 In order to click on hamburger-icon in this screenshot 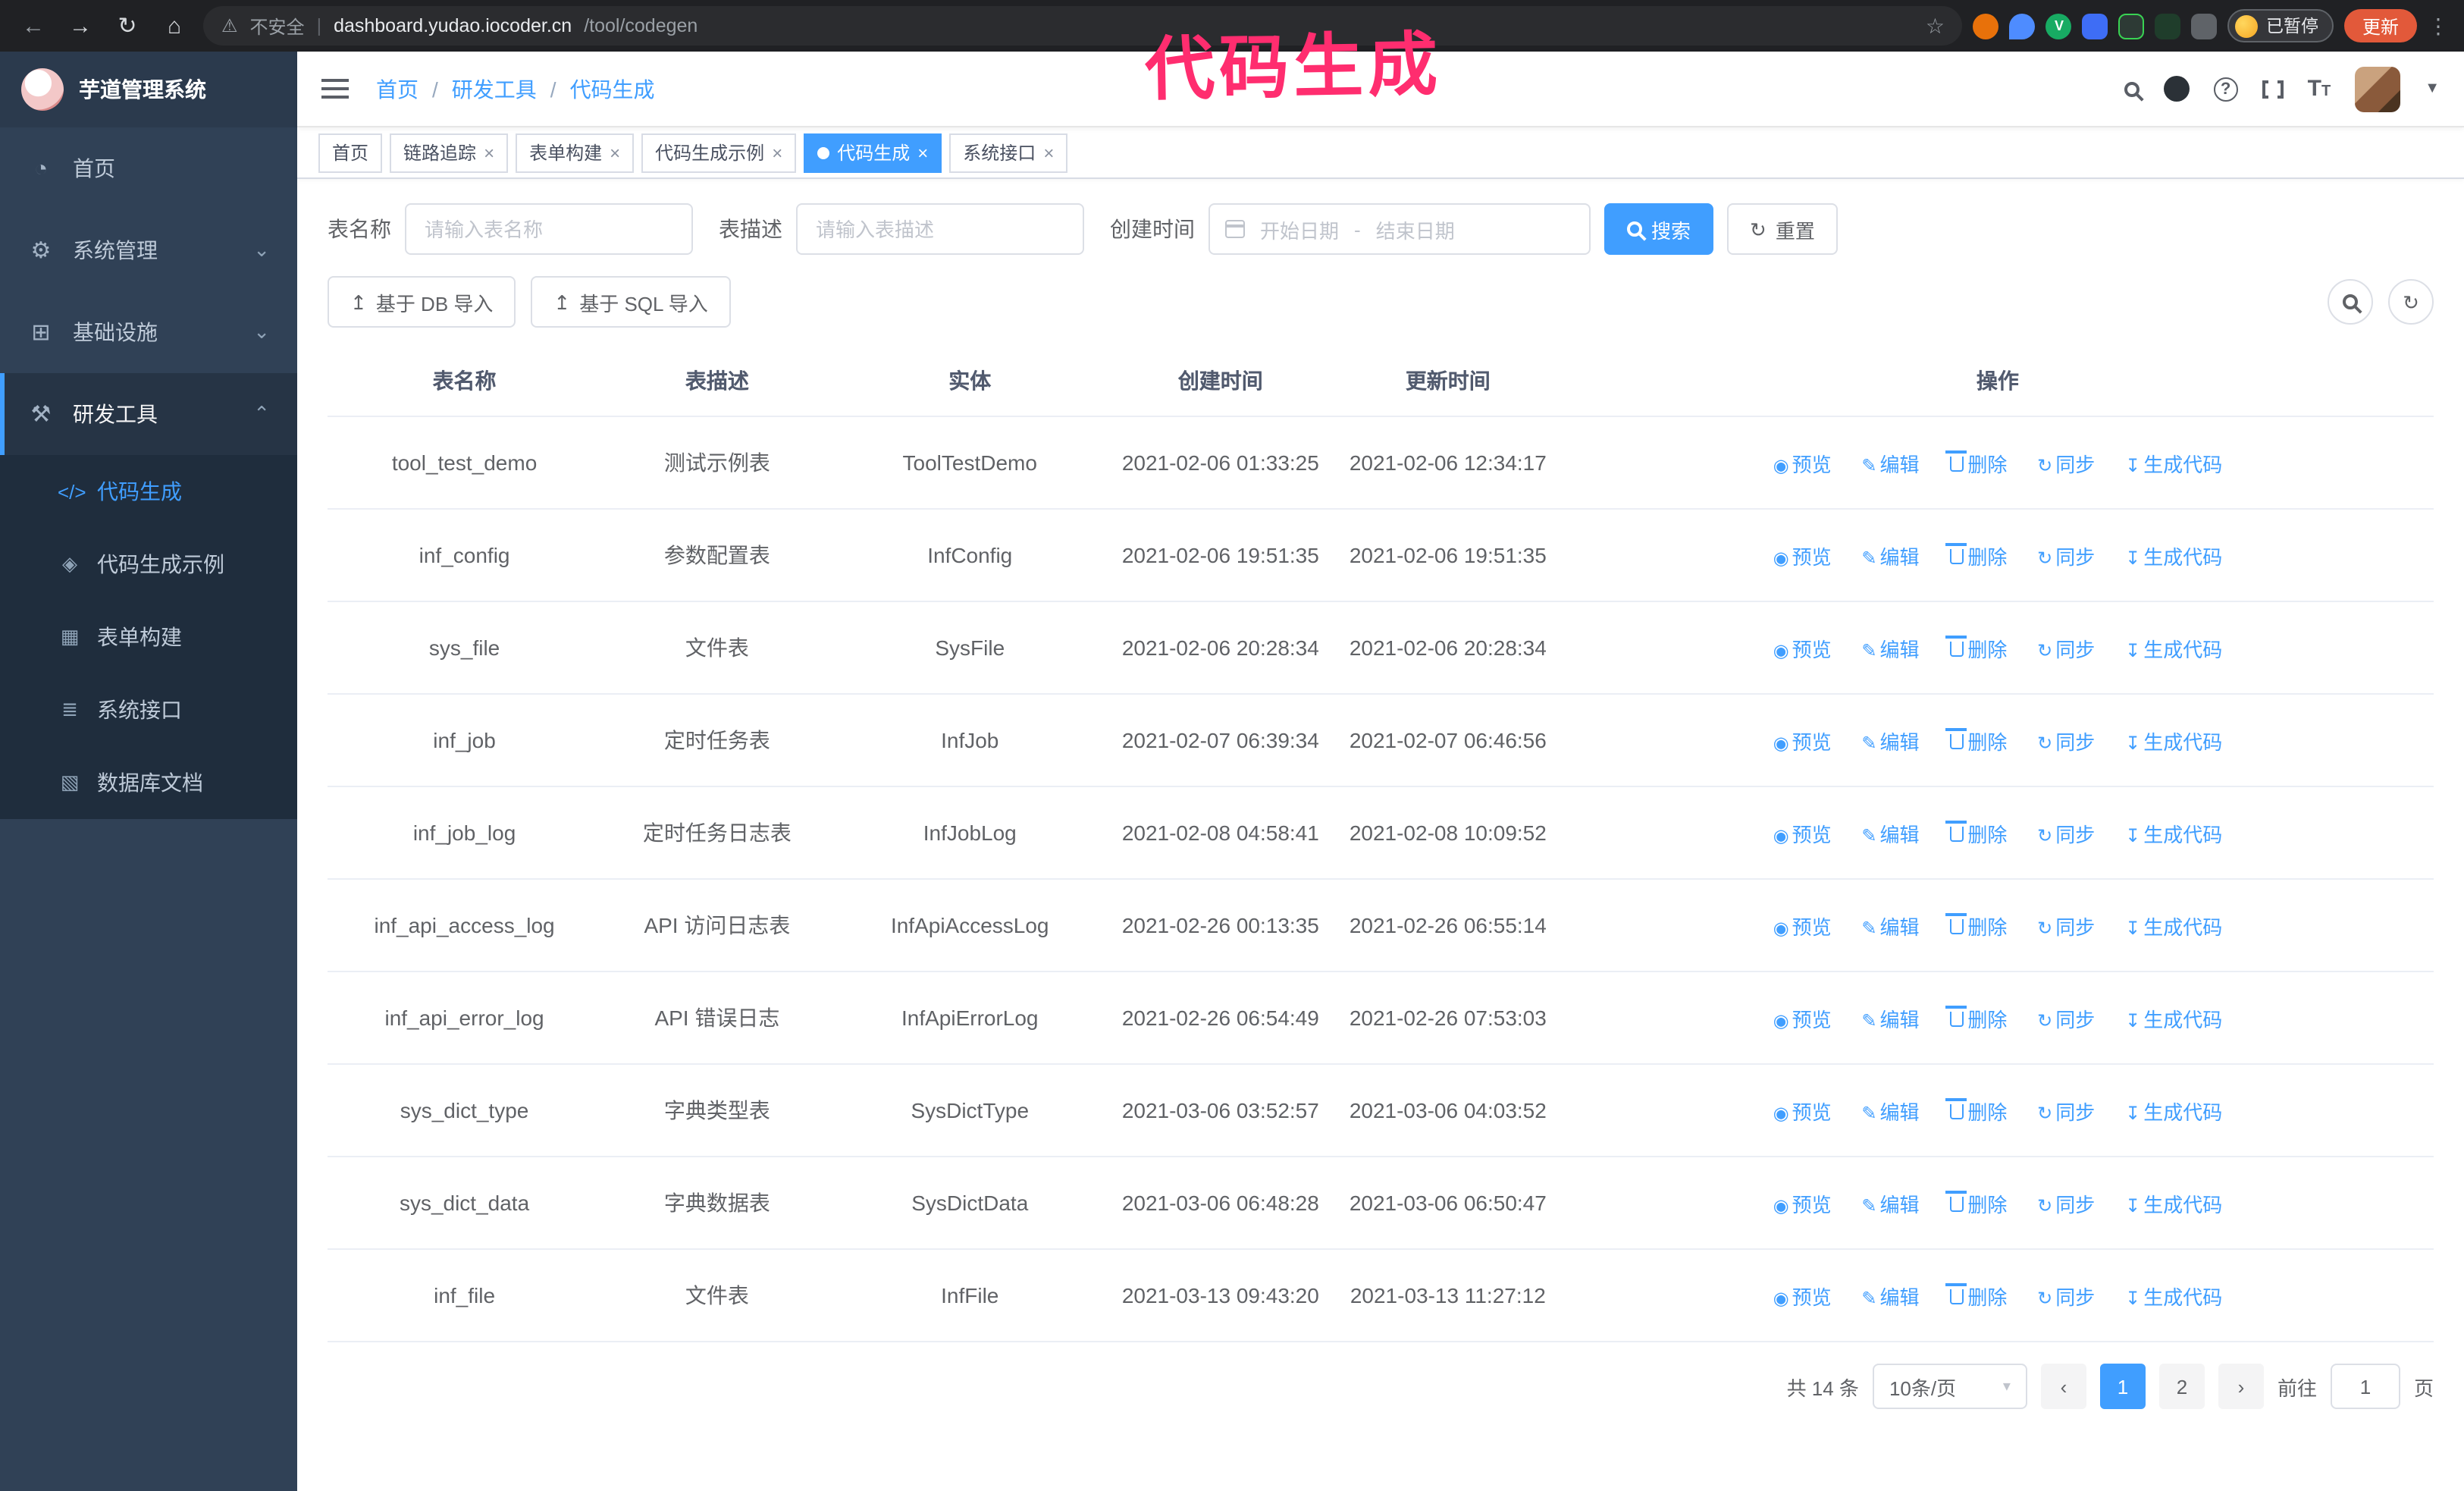, I will do `click(335, 89)`.